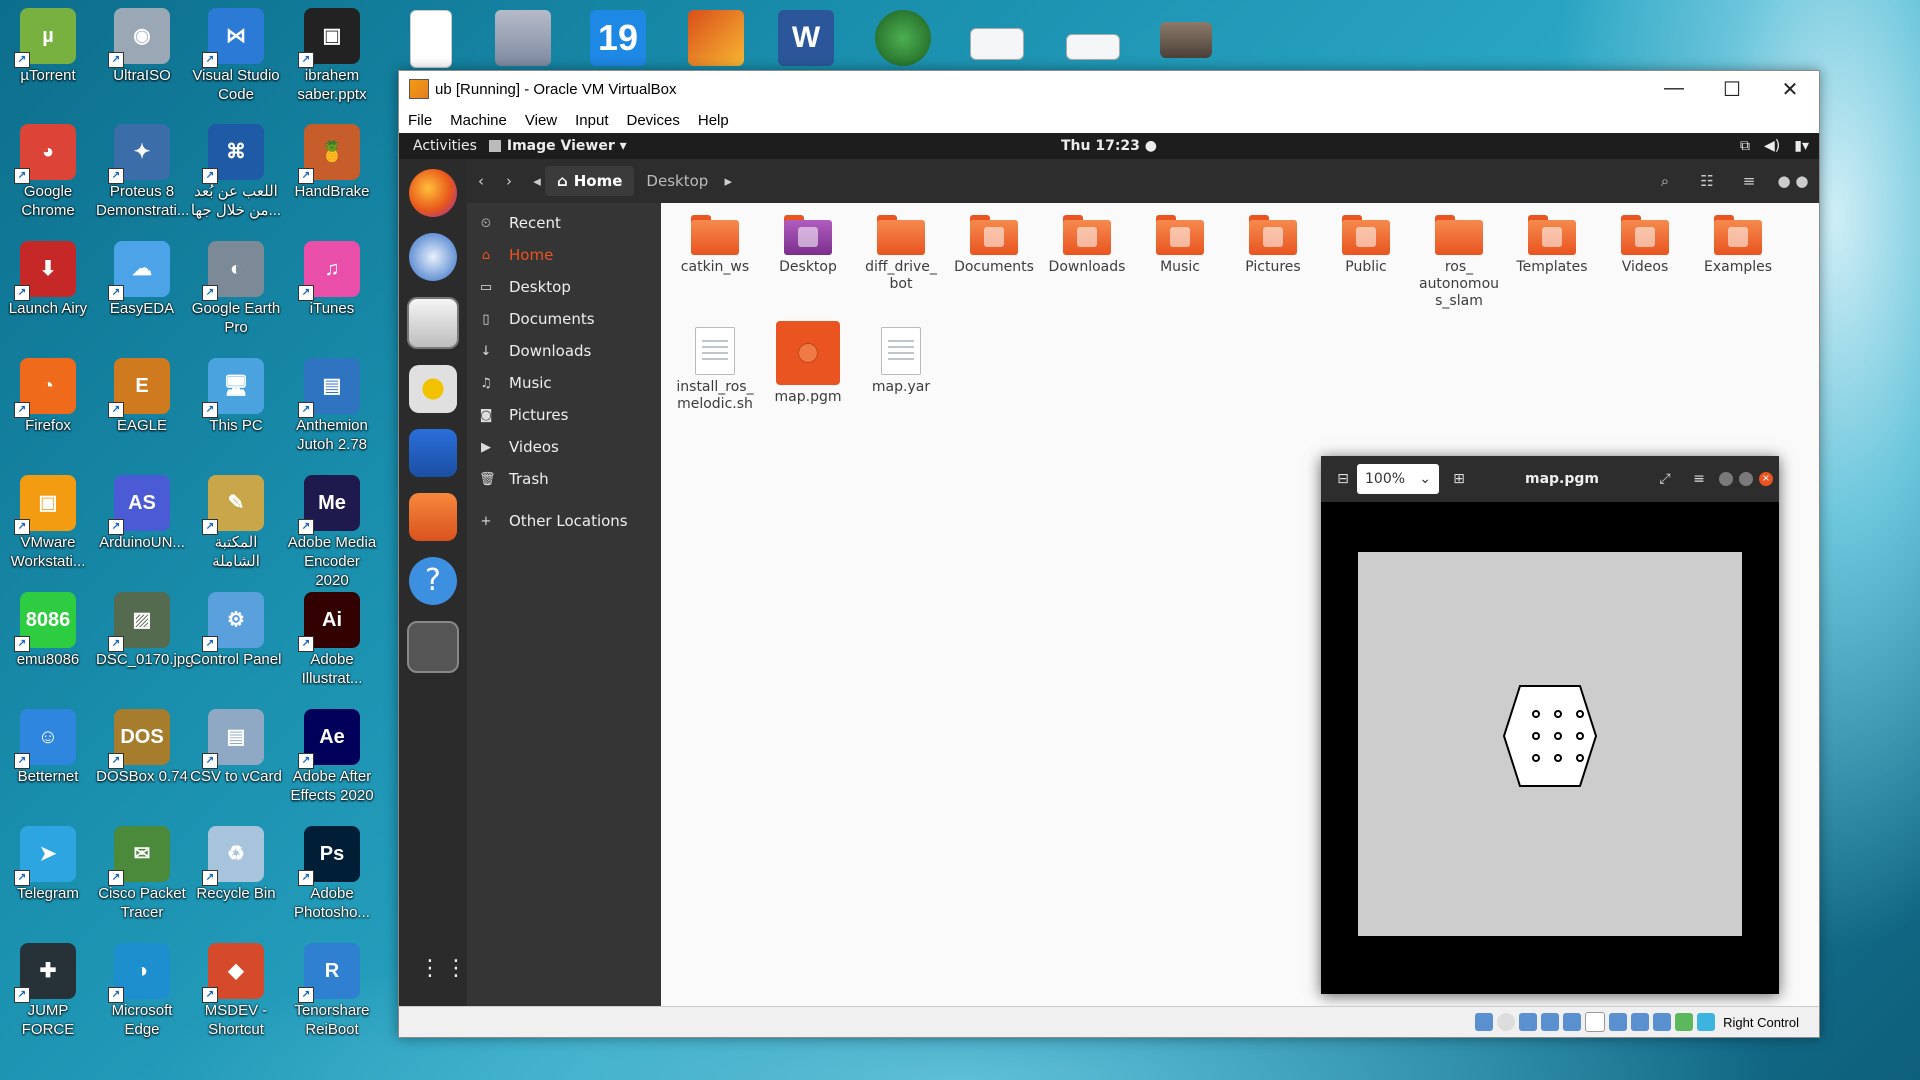 The width and height of the screenshot is (1920, 1080). Describe the element at coordinates (564, 287) in the screenshot. I see `sidebar-item-desktop: ▭ Desktop` at that location.